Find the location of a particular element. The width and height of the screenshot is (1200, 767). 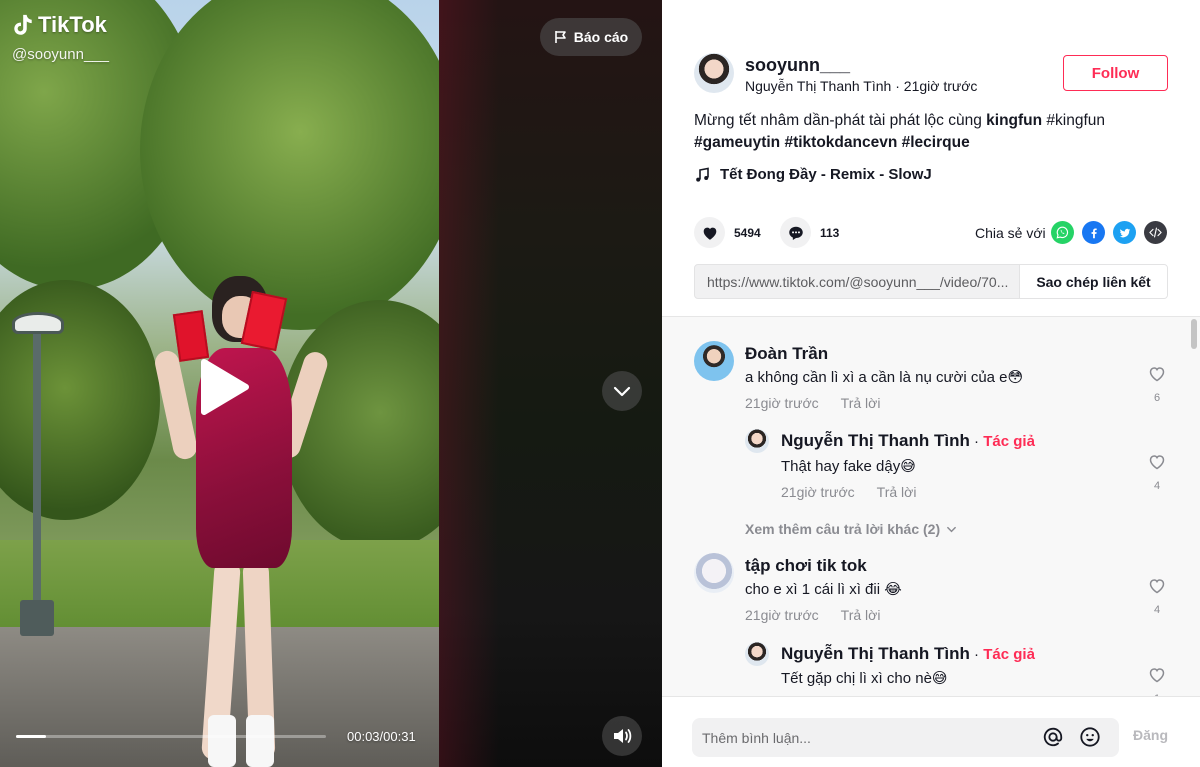

progress-fill is located at coordinates (31, 736).